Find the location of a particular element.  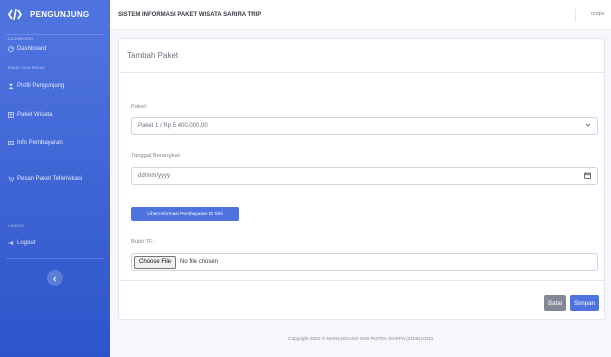

brand-text: PENGUNJUNG is located at coordinates (60, 14).